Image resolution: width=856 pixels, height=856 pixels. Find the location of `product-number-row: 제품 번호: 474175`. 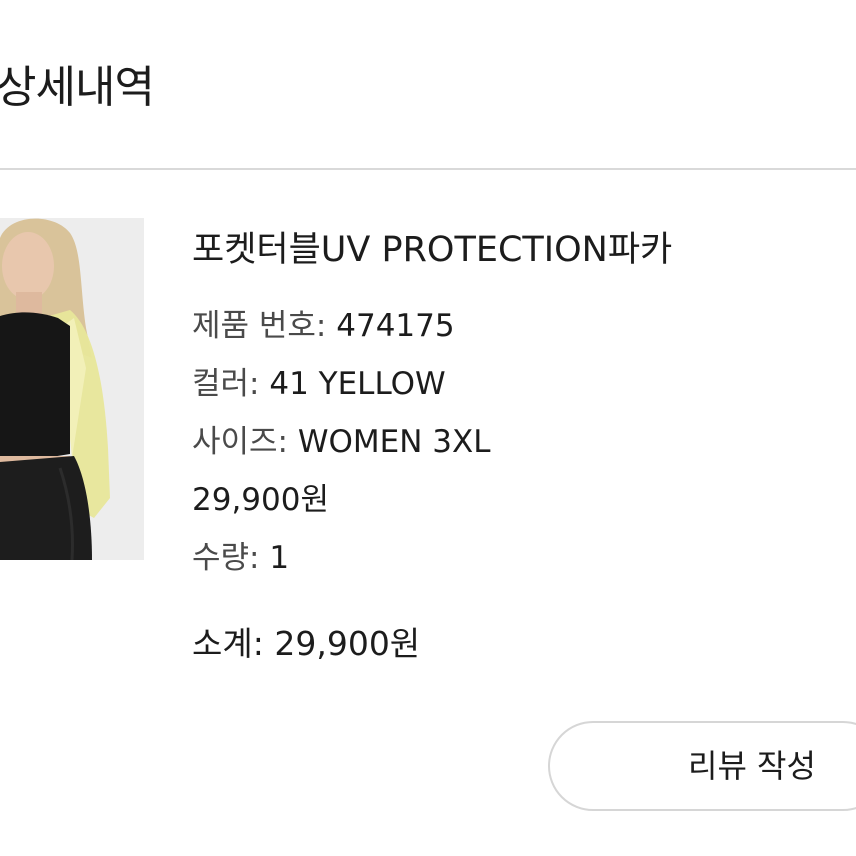

product-number-row: 제품 번호: 474175 is located at coordinates (323, 326).